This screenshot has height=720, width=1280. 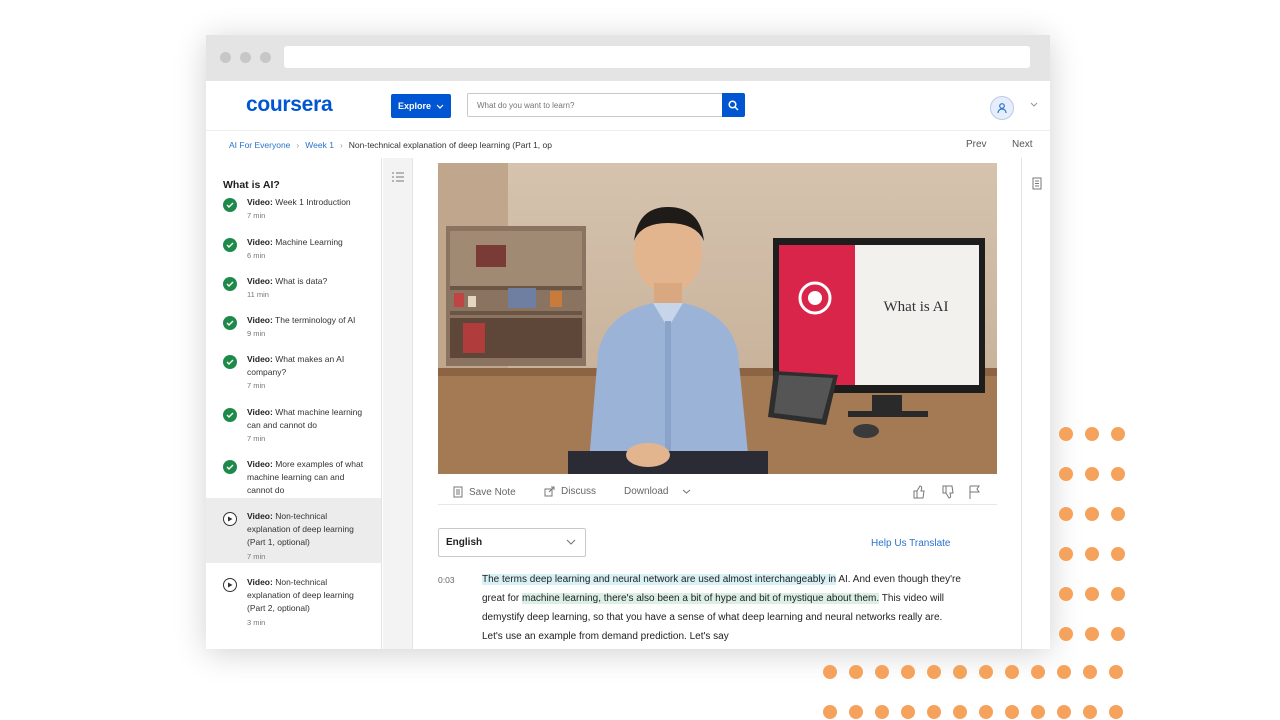 What do you see at coordinates (948, 492) in the screenshot?
I see `thumbs-down-icon` at bounding box center [948, 492].